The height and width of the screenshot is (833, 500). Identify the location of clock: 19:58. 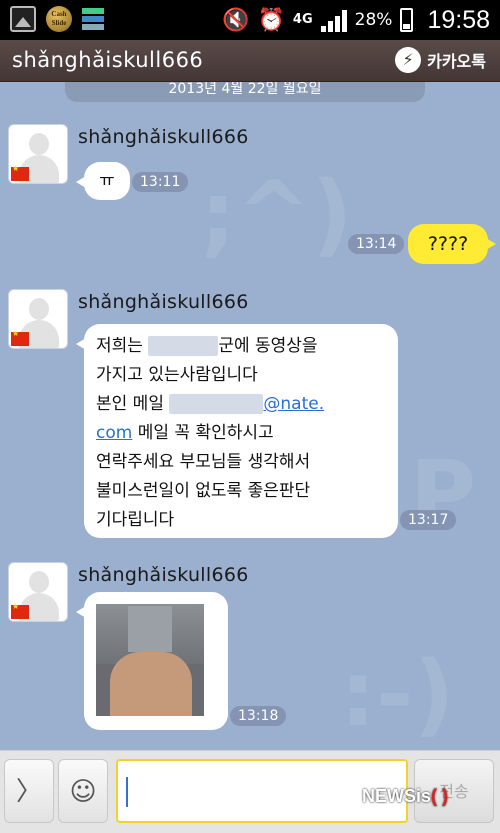
(458, 19).